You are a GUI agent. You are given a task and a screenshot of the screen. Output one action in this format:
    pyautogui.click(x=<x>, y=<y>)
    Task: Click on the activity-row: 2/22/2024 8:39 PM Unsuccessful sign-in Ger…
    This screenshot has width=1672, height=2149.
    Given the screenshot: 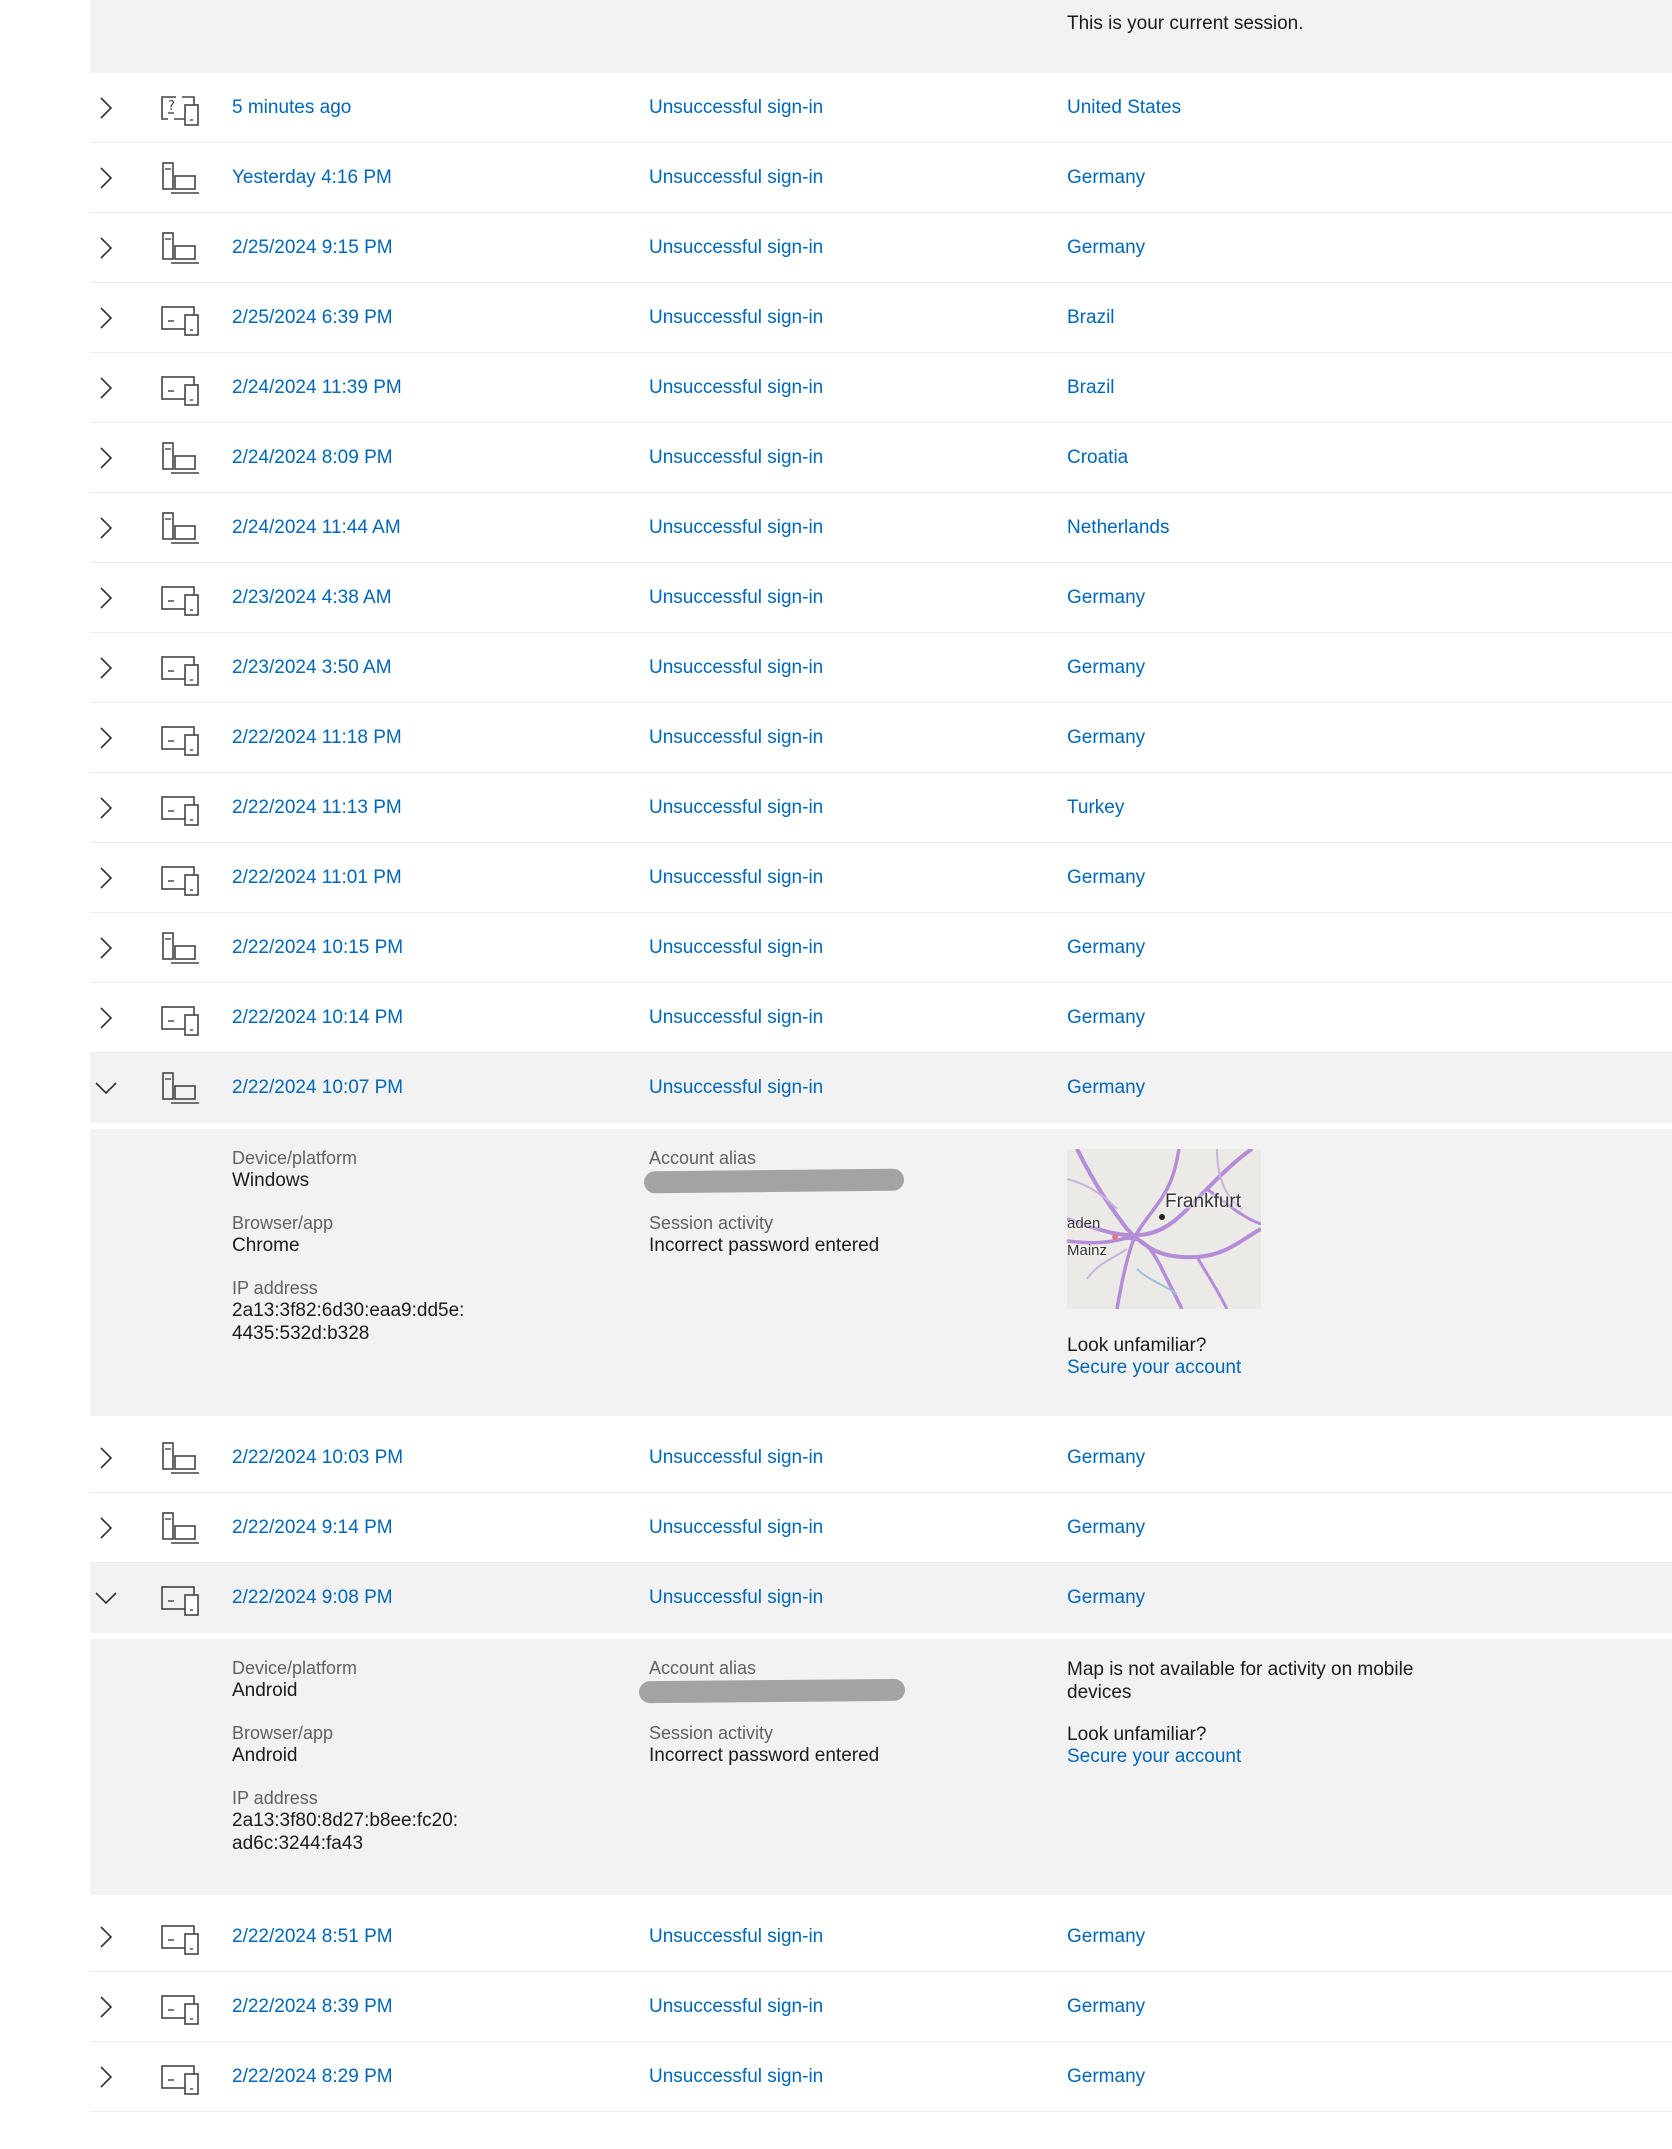 What is the action you would take?
    pyautogui.click(x=881, y=2007)
    